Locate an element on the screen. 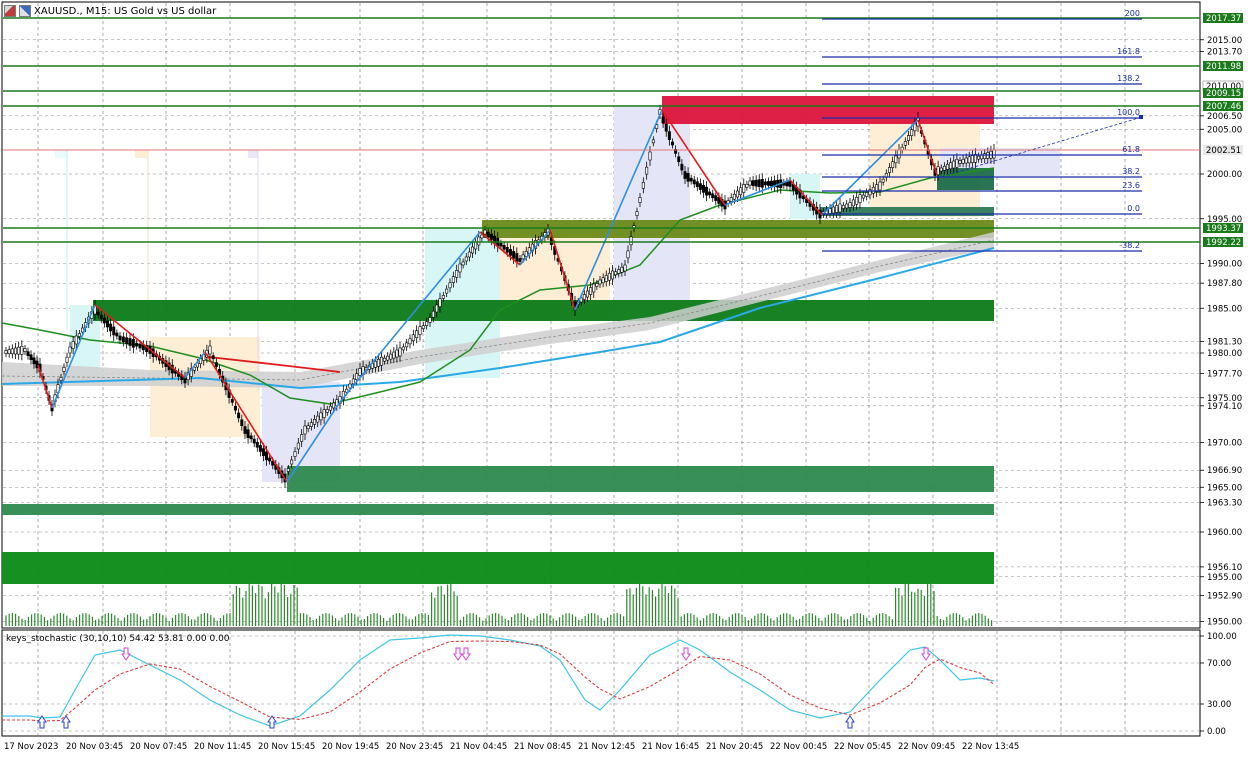  time-label: 20 Nov 15:45 is located at coordinates (286, 747).